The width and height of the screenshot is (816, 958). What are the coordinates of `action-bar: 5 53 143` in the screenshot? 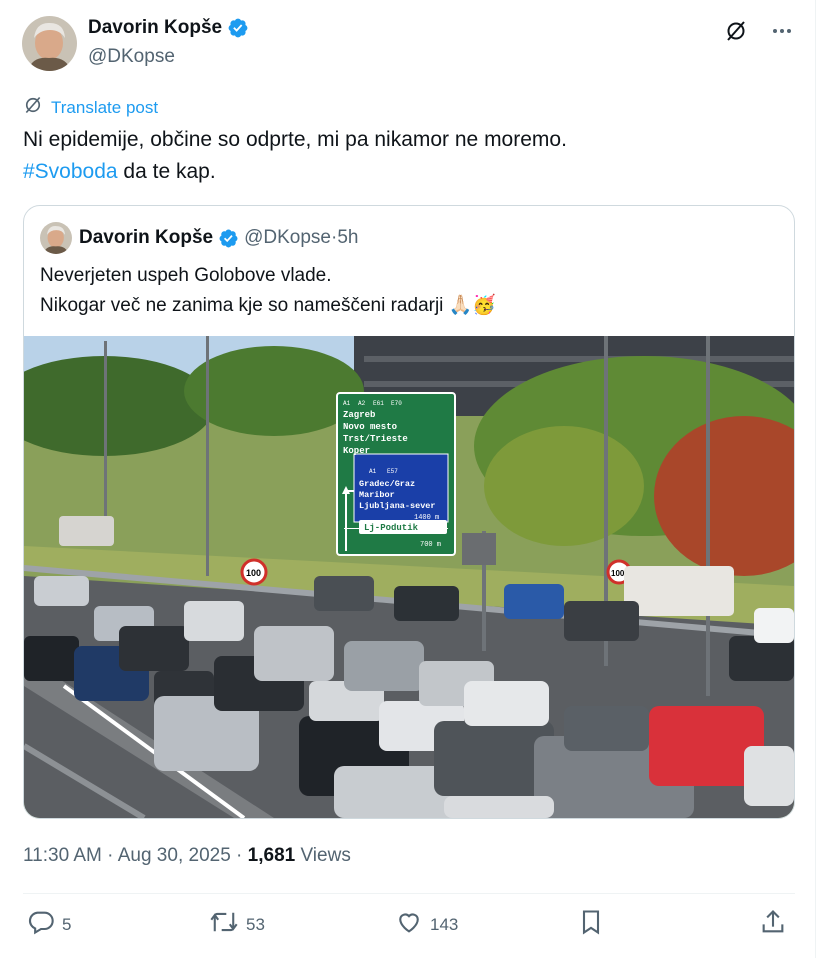 It's located at (409, 926).